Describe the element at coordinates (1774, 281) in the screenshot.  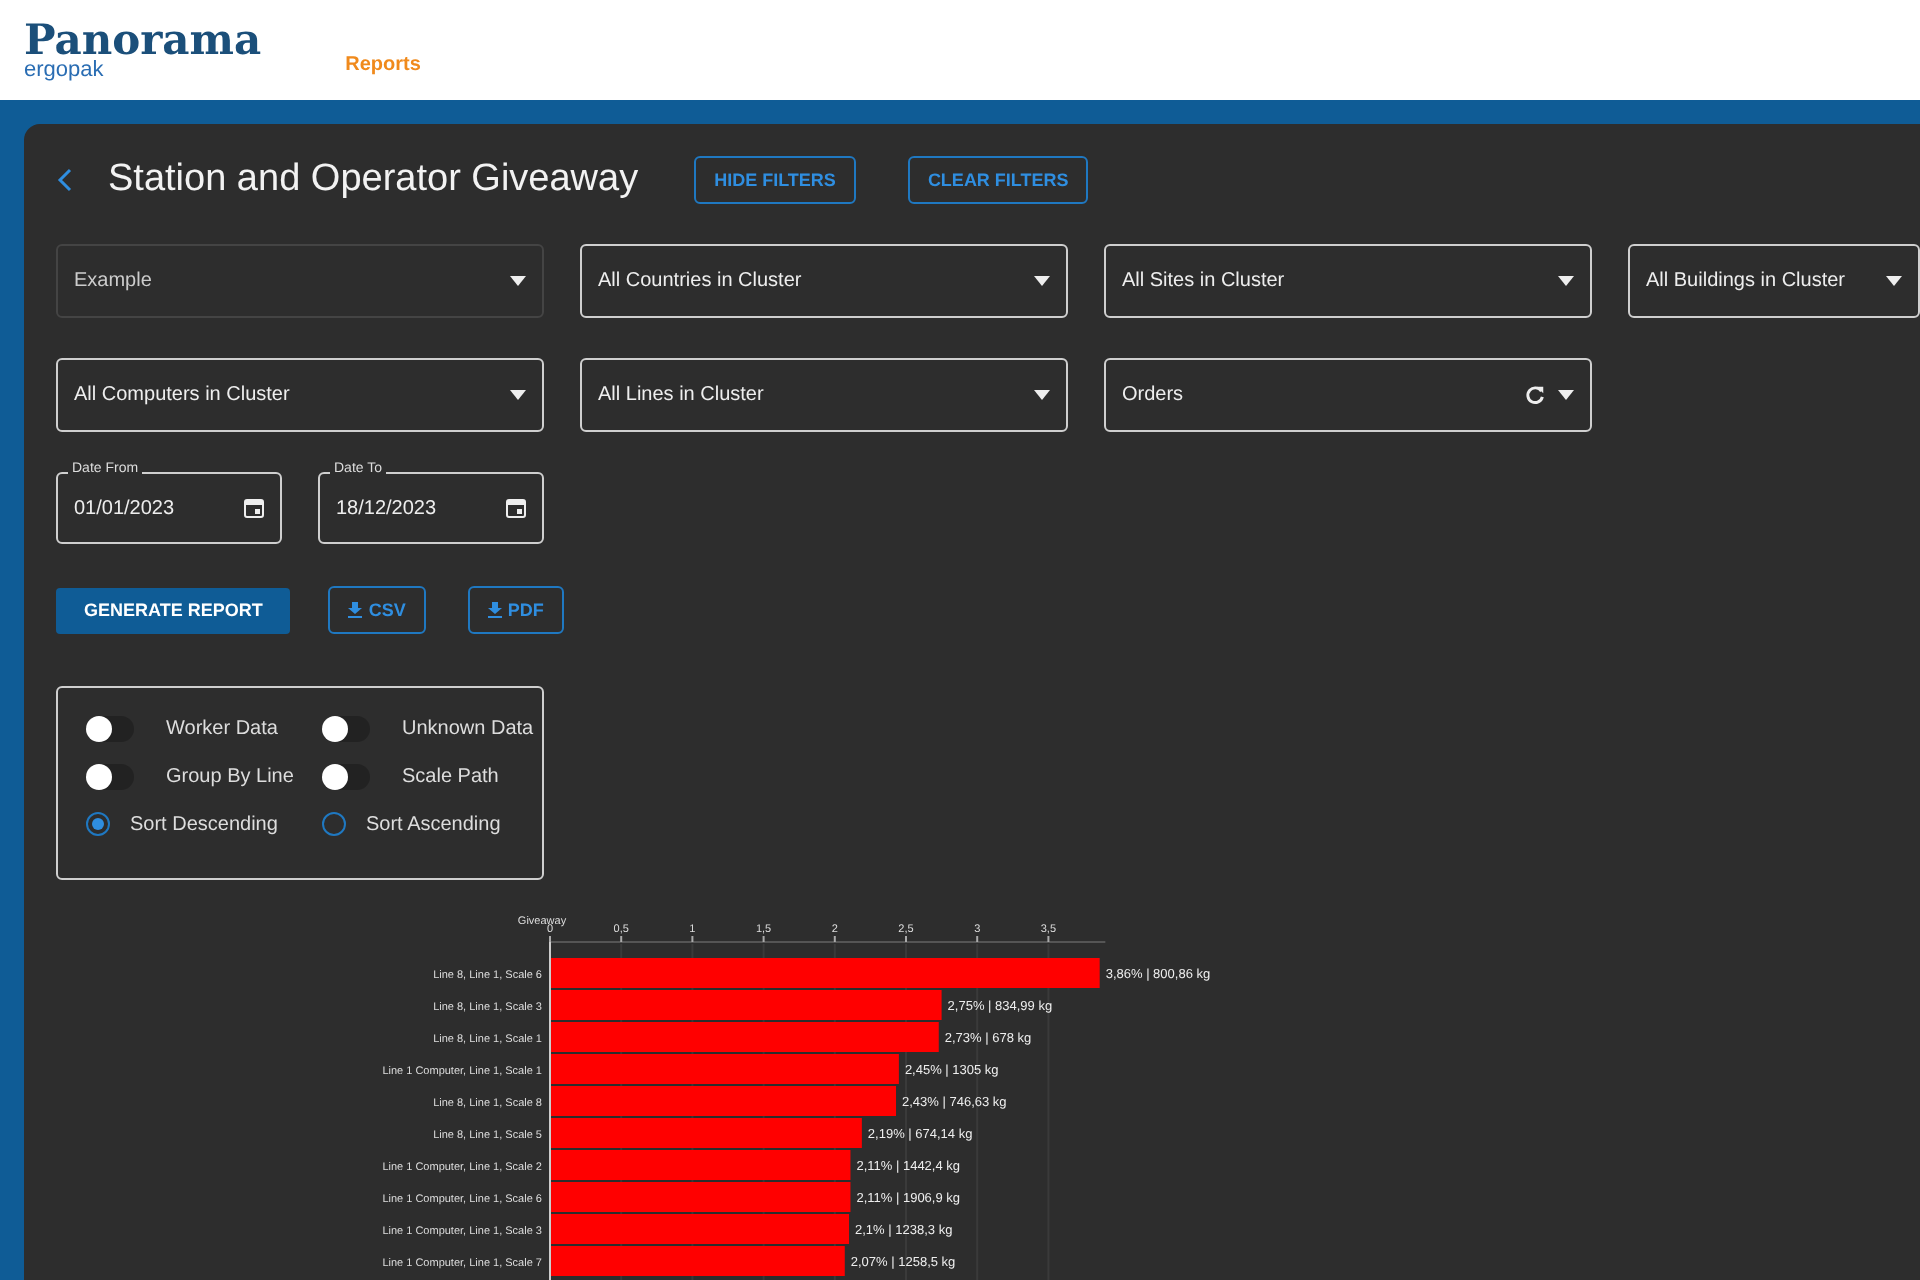
I see `select-field: All Buildings in Cluster` at that location.